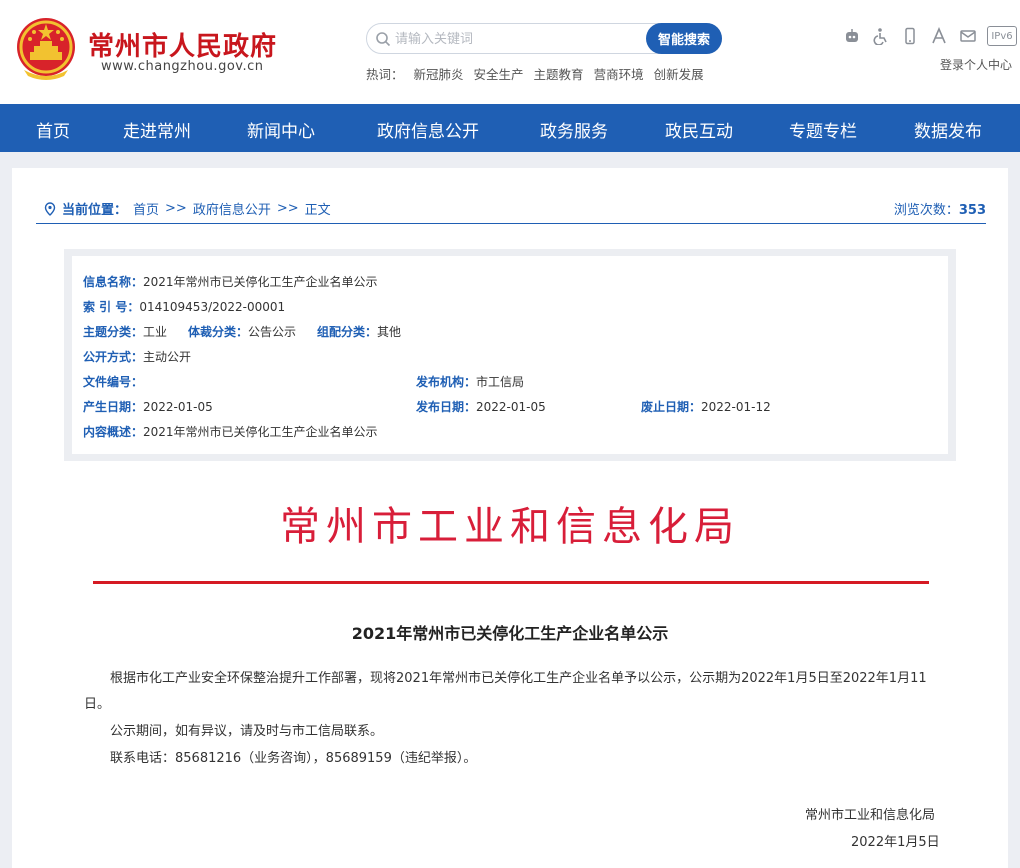 The width and height of the screenshot is (1020, 868). Describe the element at coordinates (293, 758) in the screenshot. I see `document-paragraph: 联系电话：85681216（业务咨询），85689159（违纪举报）。` at that location.